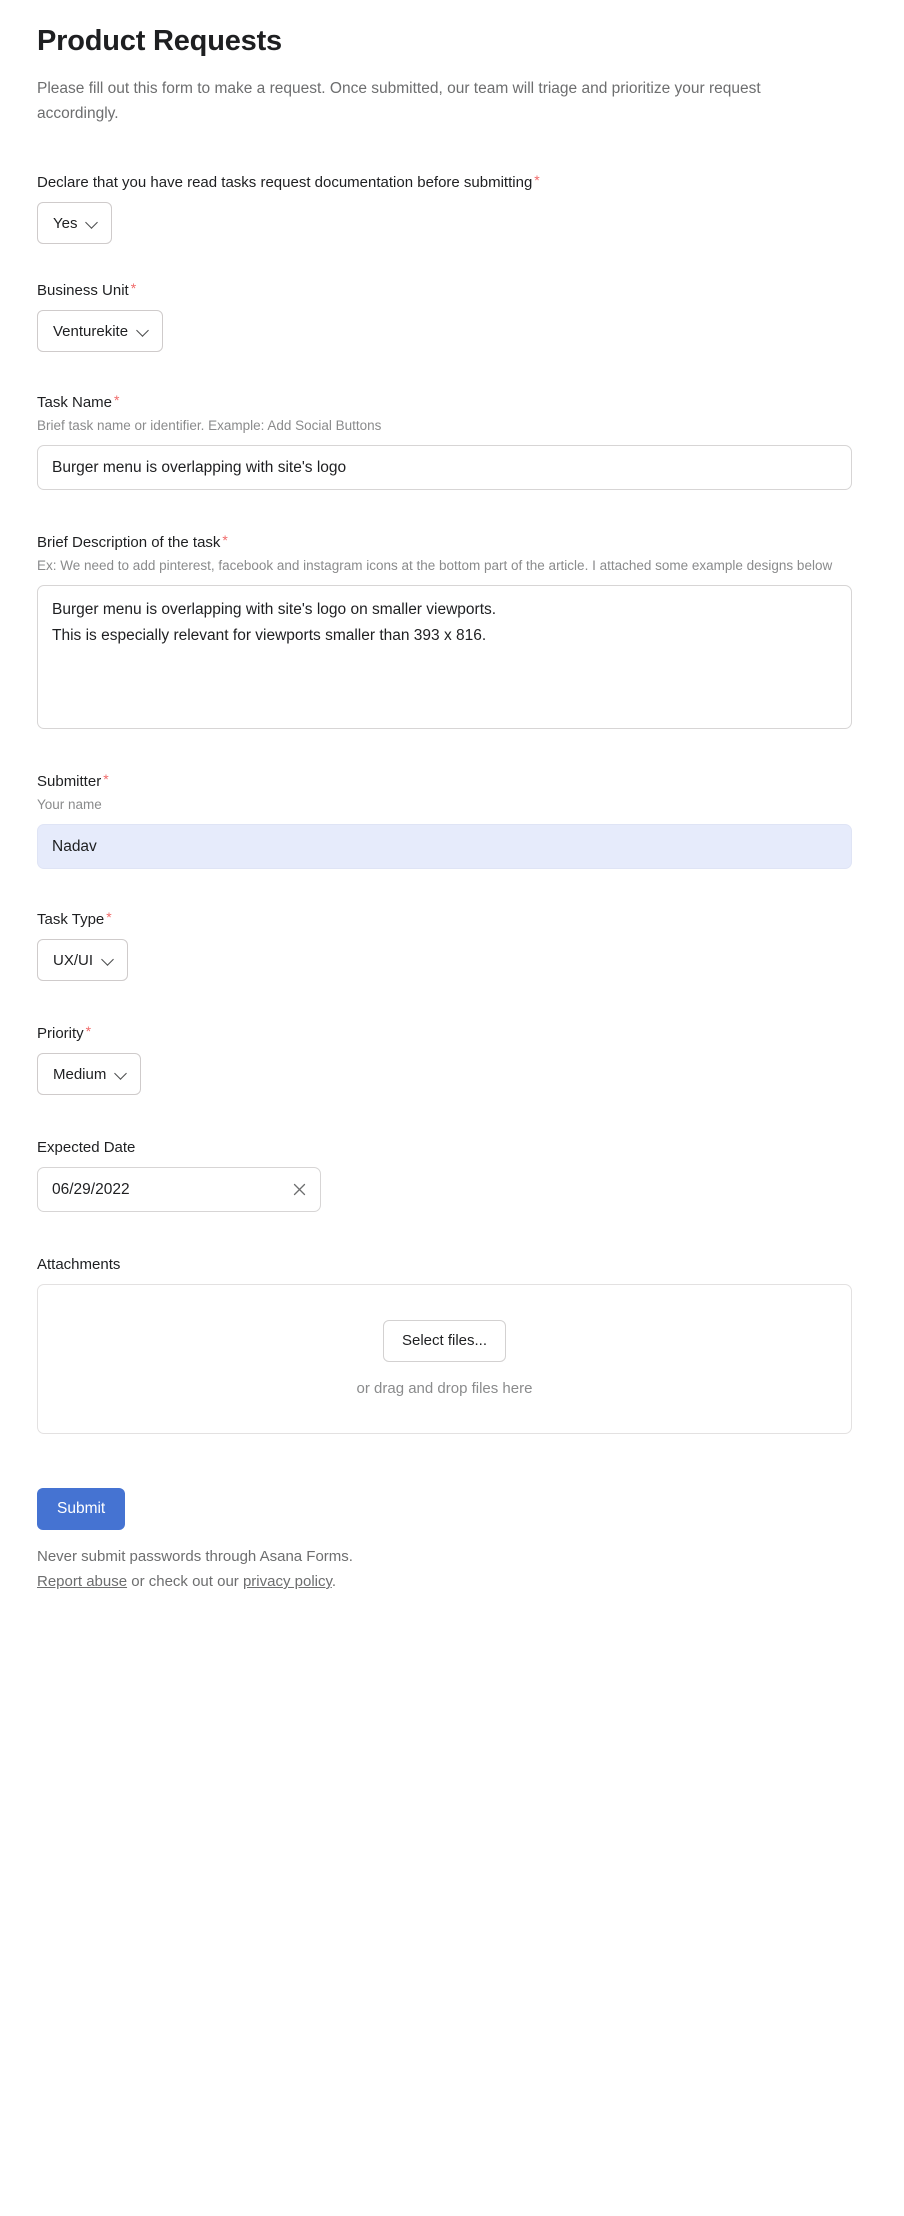 Image resolution: width=904 pixels, height=2216 pixels. I want to click on field-business-unit-label: Business Unit *, so click(452, 290).